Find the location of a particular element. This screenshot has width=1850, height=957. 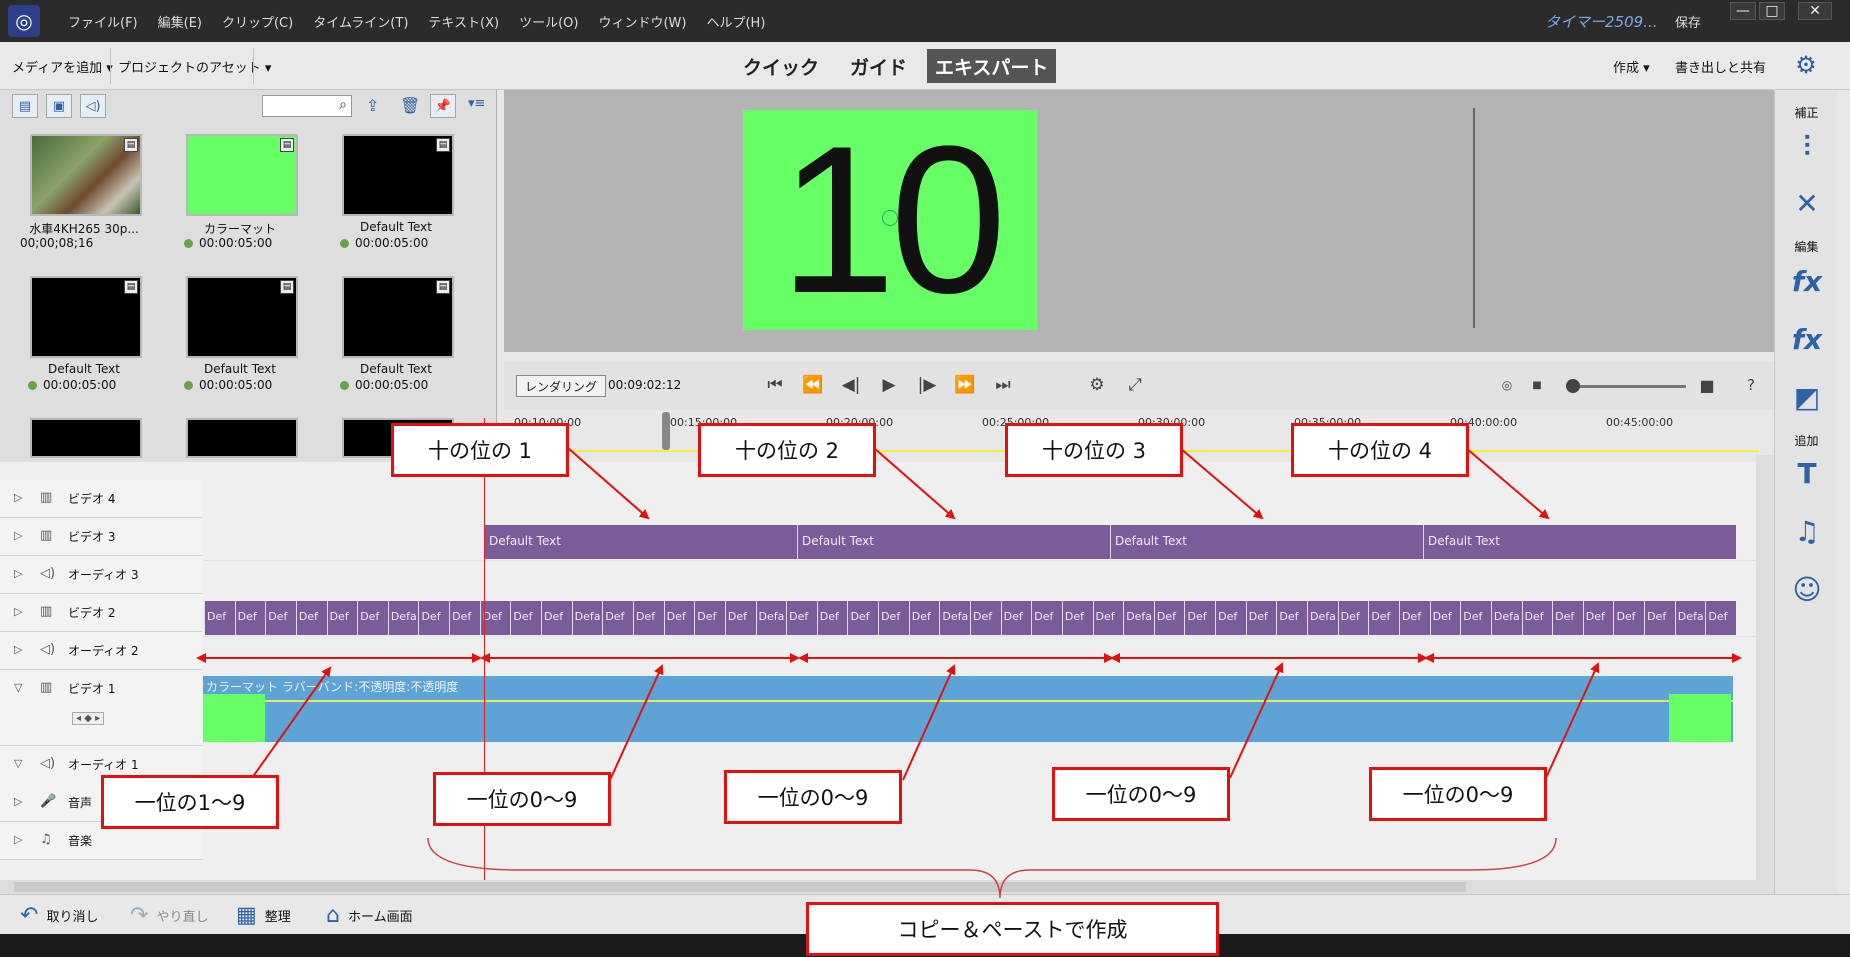

export-share-button: 書き出しと共有 is located at coordinates (1720, 66).